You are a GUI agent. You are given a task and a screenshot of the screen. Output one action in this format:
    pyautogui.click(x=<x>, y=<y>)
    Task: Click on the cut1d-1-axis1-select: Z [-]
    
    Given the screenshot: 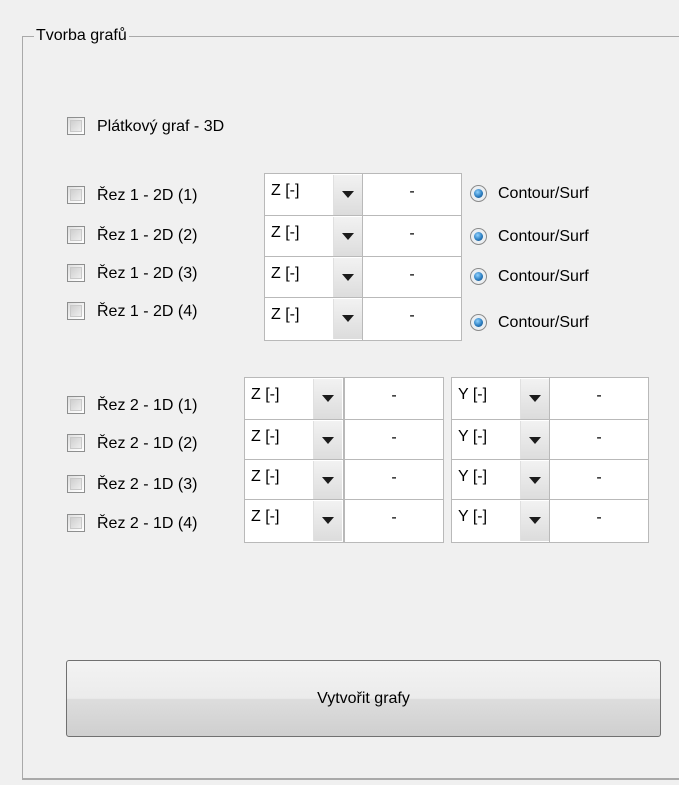 What is the action you would take?
    pyautogui.click(x=294, y=399)
    